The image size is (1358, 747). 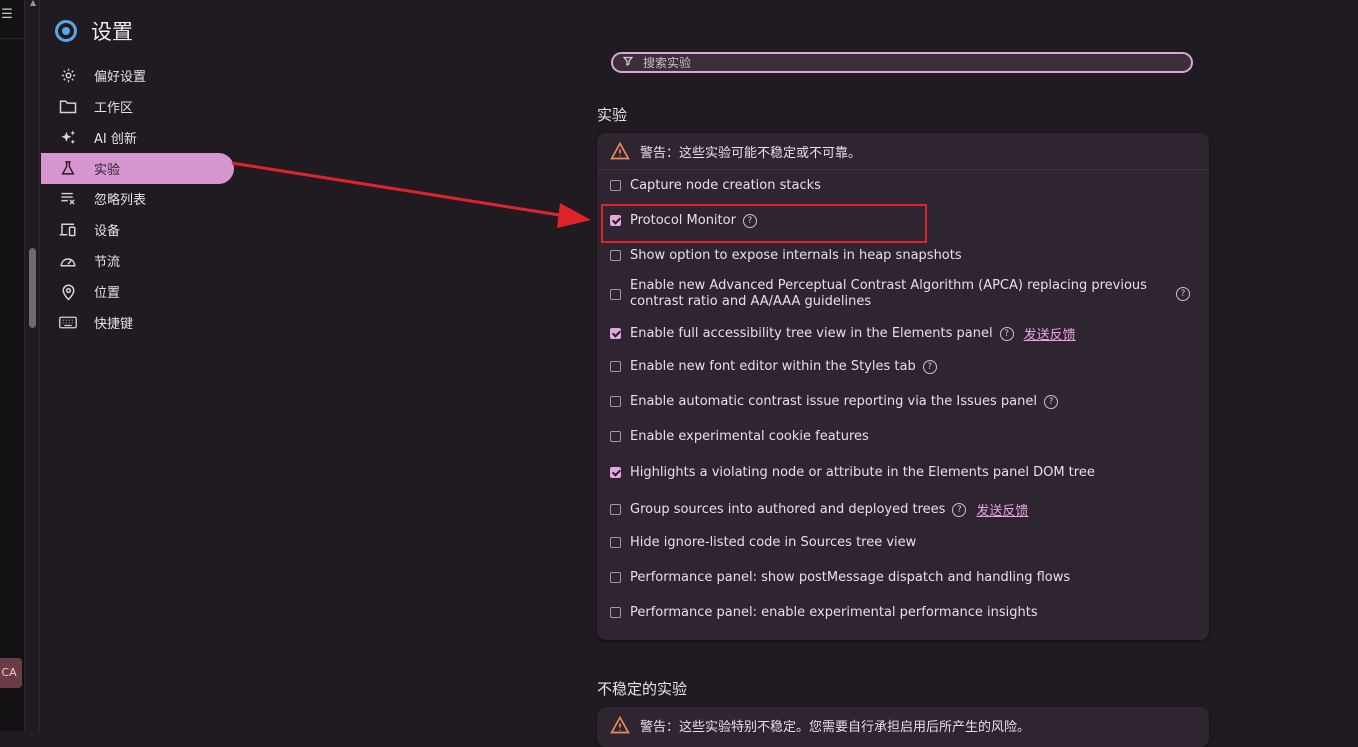 I want to click on ignore-list-icon, so click(x=68, y=199).